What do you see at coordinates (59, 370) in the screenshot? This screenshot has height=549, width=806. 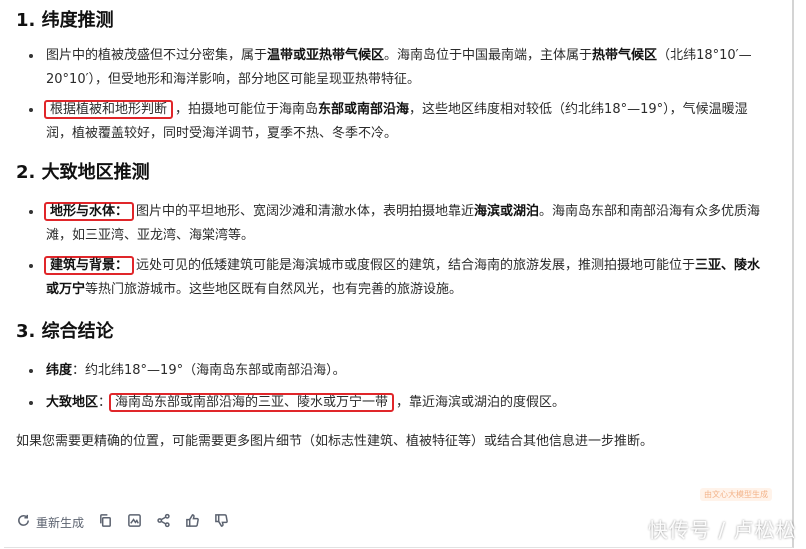 I see `bold-text: 纬度` at bounding box center [59, 370].